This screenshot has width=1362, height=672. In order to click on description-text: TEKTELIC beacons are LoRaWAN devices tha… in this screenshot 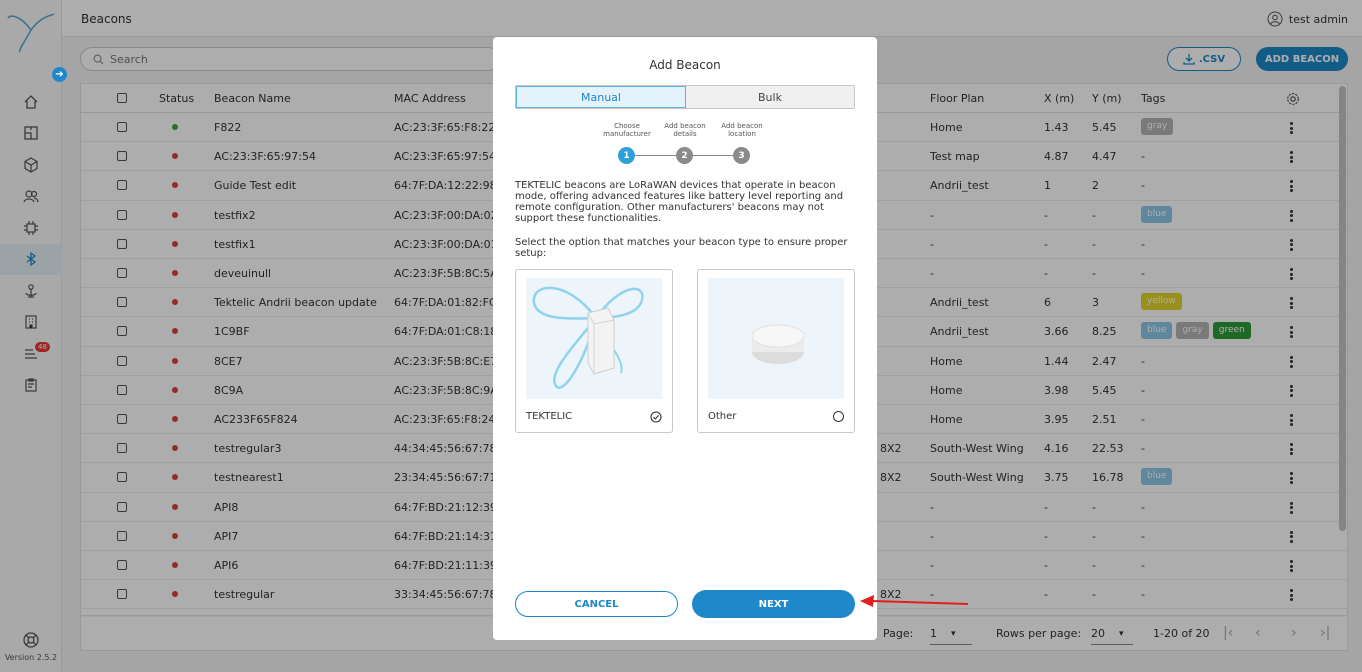, I will do `click(679, 202)`.